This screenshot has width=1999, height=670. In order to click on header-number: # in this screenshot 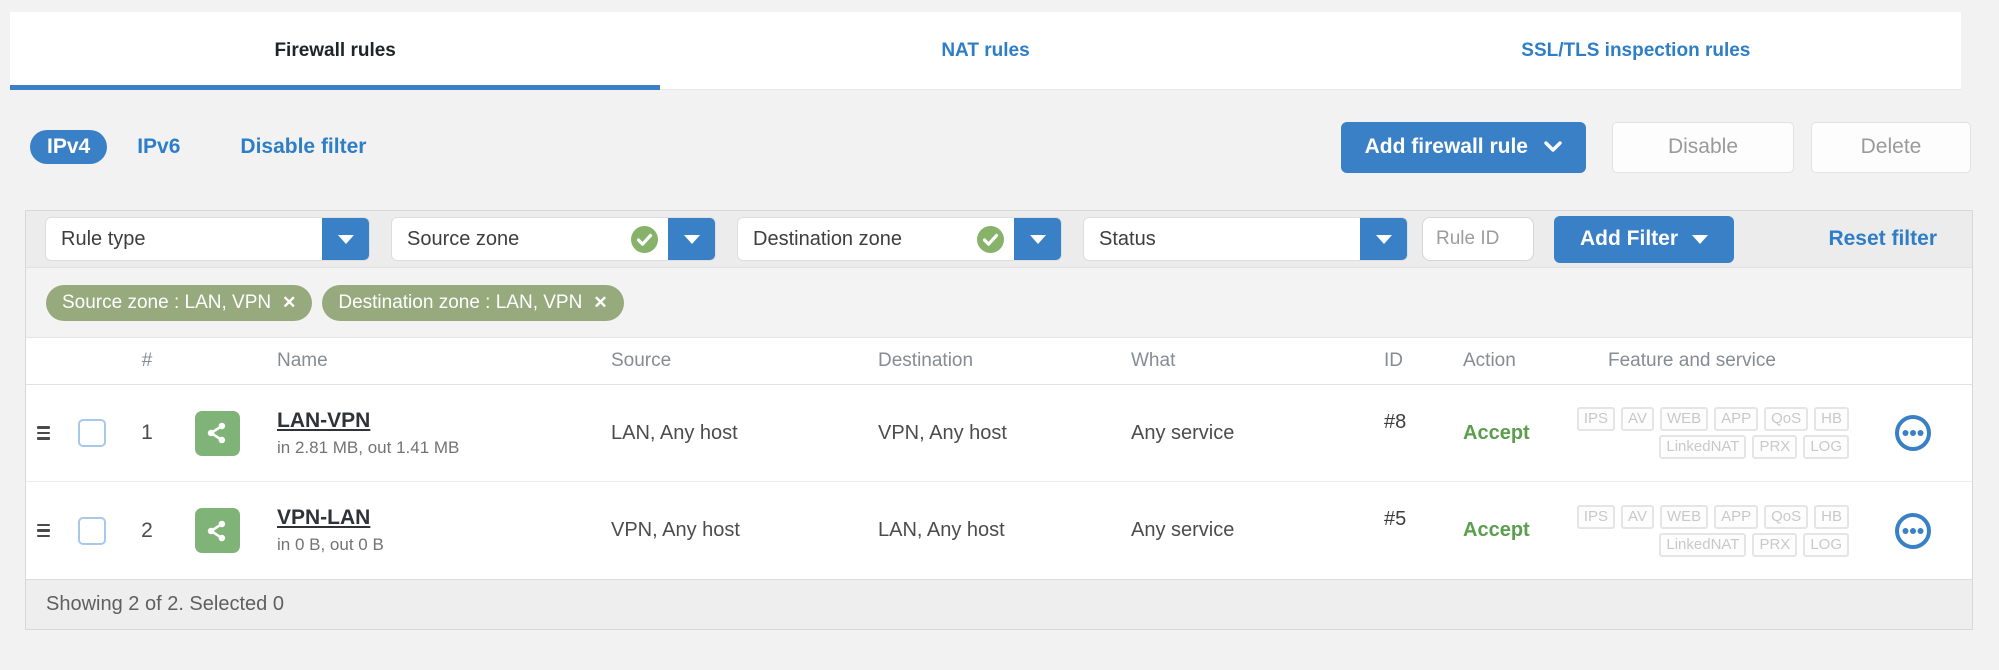, I will do `click(147, 360)`.